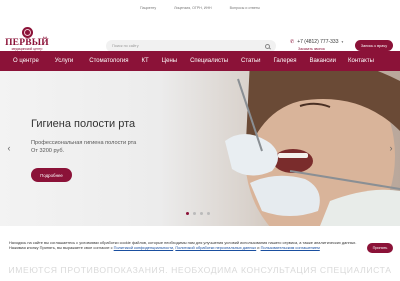  I want to click on logo-title: ПЕРВЫЙ, so click(27, 43).